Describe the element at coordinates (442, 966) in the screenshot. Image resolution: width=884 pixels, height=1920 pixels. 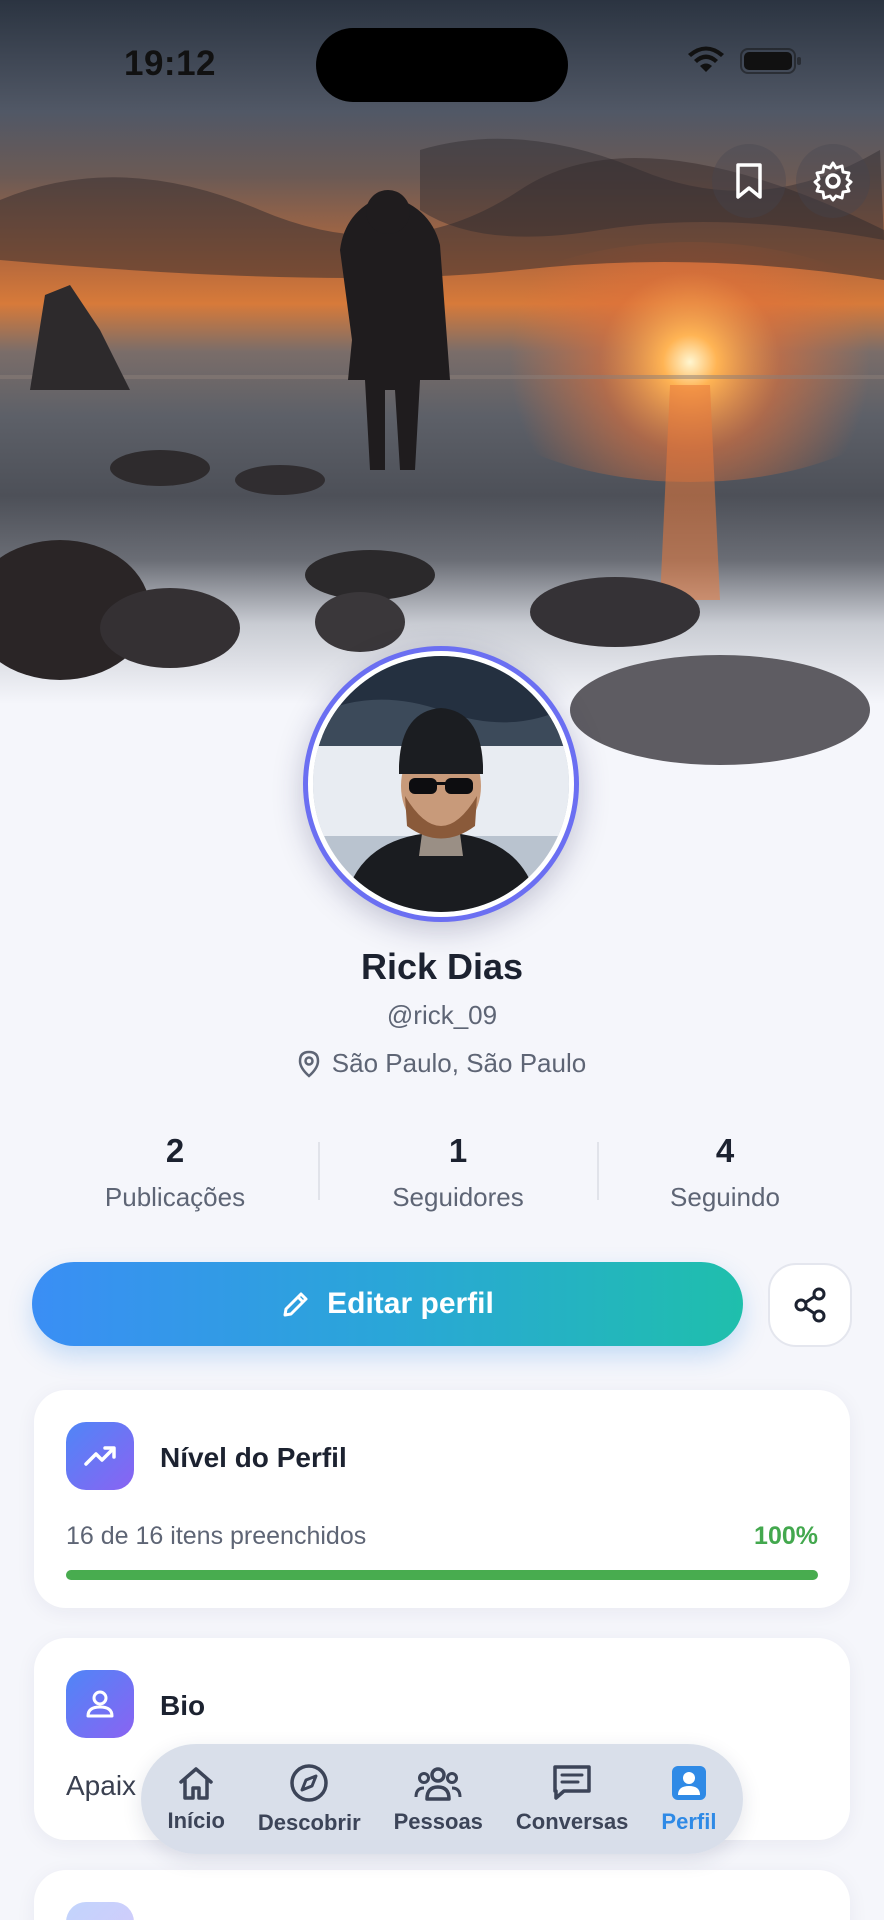
I see `profile-name: Rick Dias` at that location.